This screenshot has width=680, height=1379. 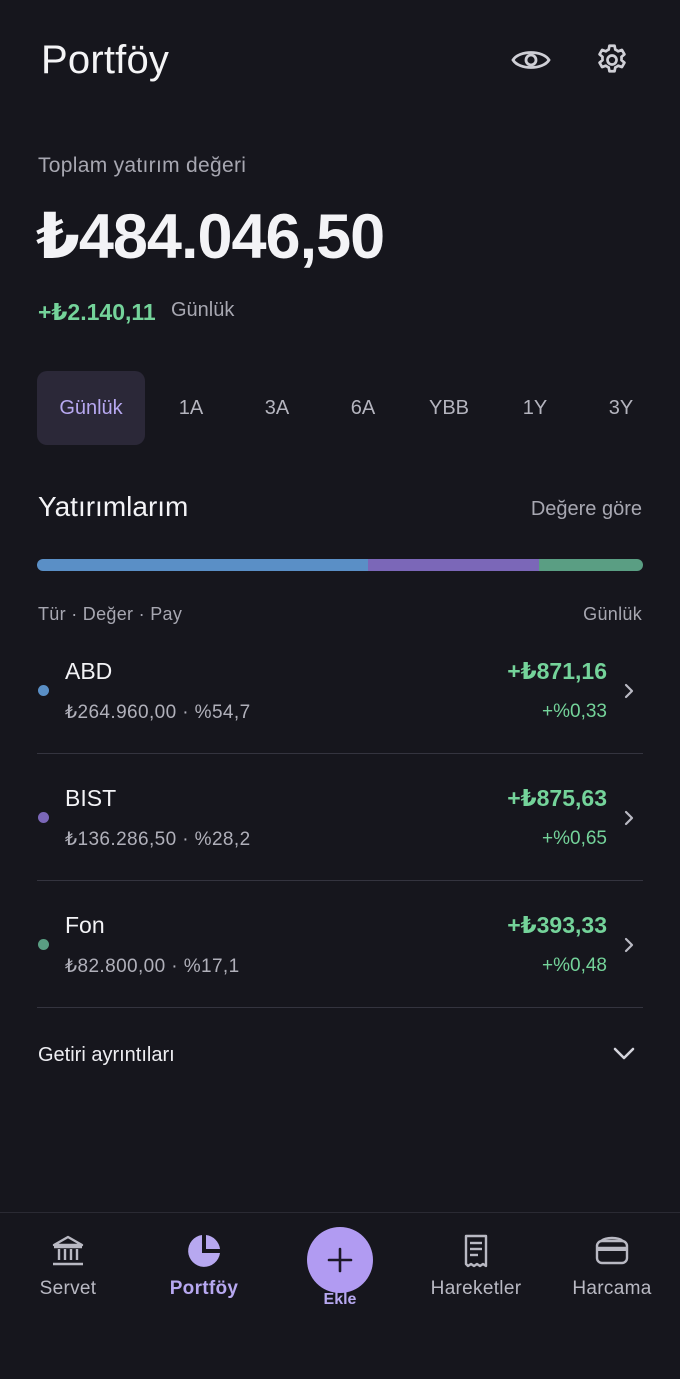 I want to click on pie-chart-icon, so click(x=204, y=1251).